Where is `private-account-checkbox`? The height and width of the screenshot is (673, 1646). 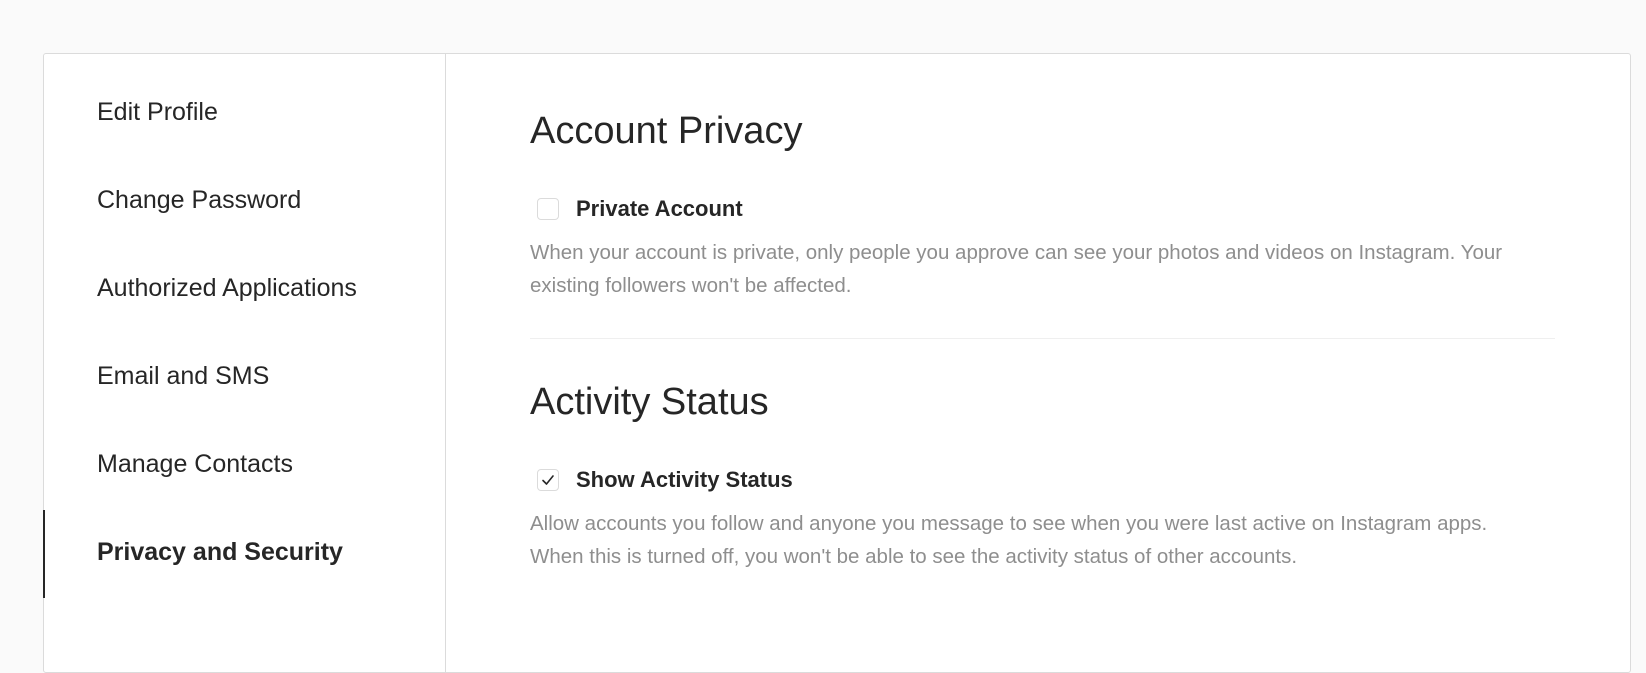 private-account-checkbox is located at coordinates (548, 209).